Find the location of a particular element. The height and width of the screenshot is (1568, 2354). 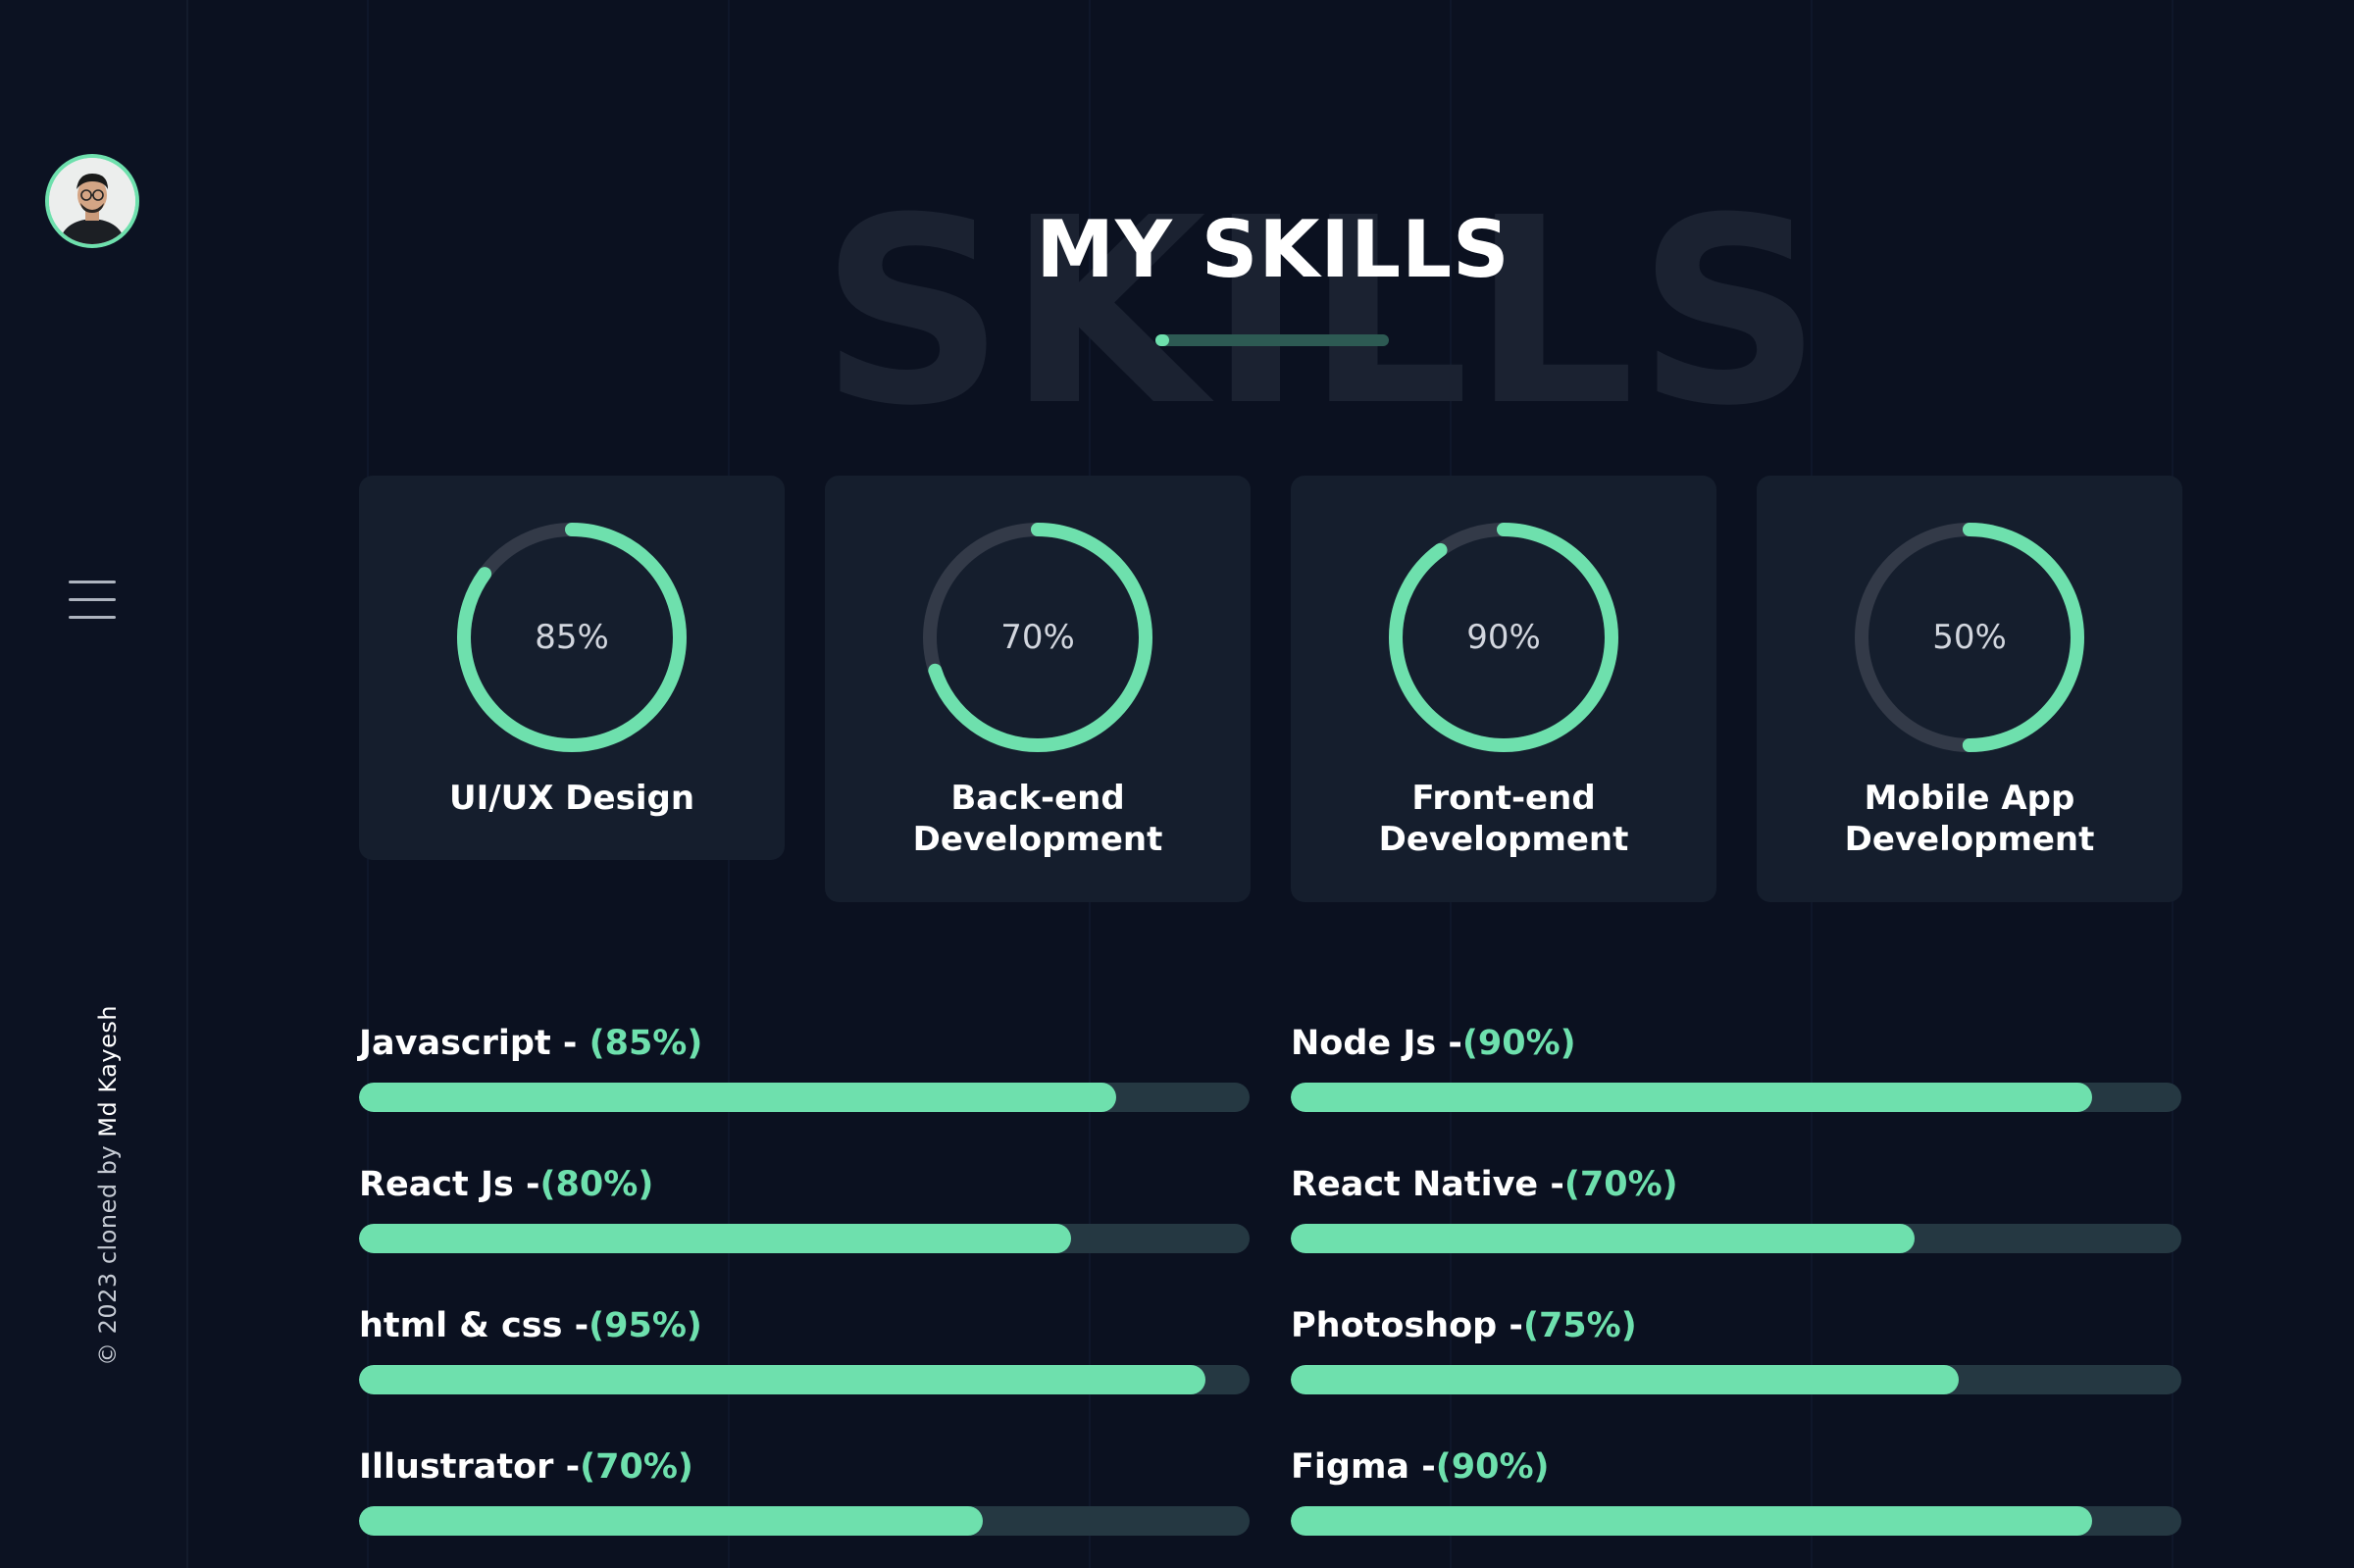

copyright-text: © 2023 cloned by Md Kayesh is located at coordinates (108, 1185).